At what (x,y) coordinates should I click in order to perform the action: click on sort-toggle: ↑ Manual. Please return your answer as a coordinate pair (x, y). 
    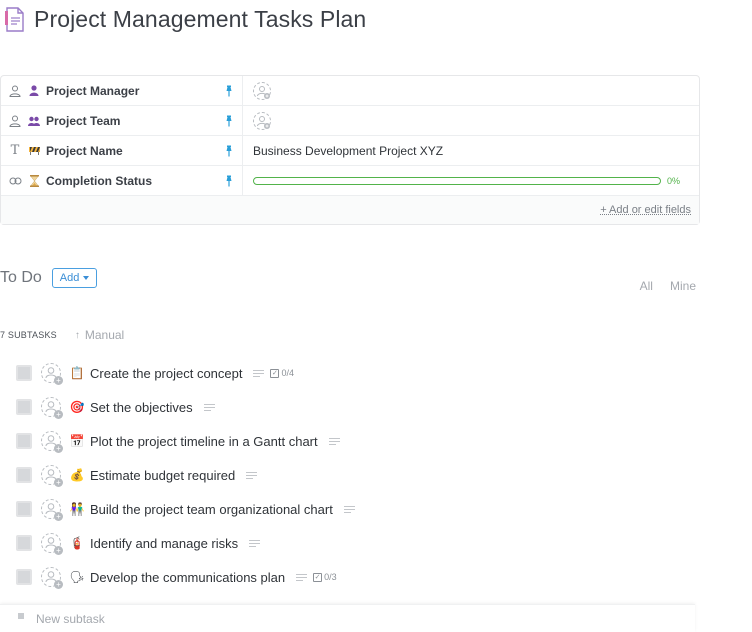
    Looking at the image, I should click on (99, 335).